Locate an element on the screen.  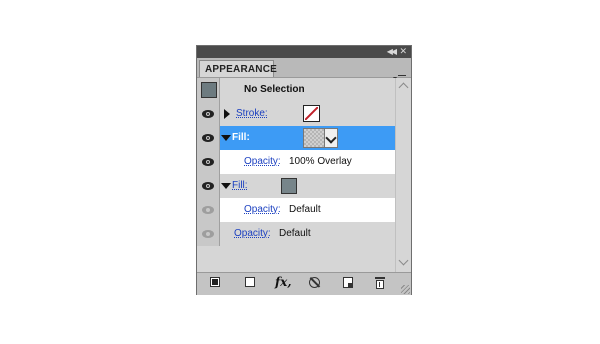
add-new-stroke-icon is located at coordinates (216, 283).